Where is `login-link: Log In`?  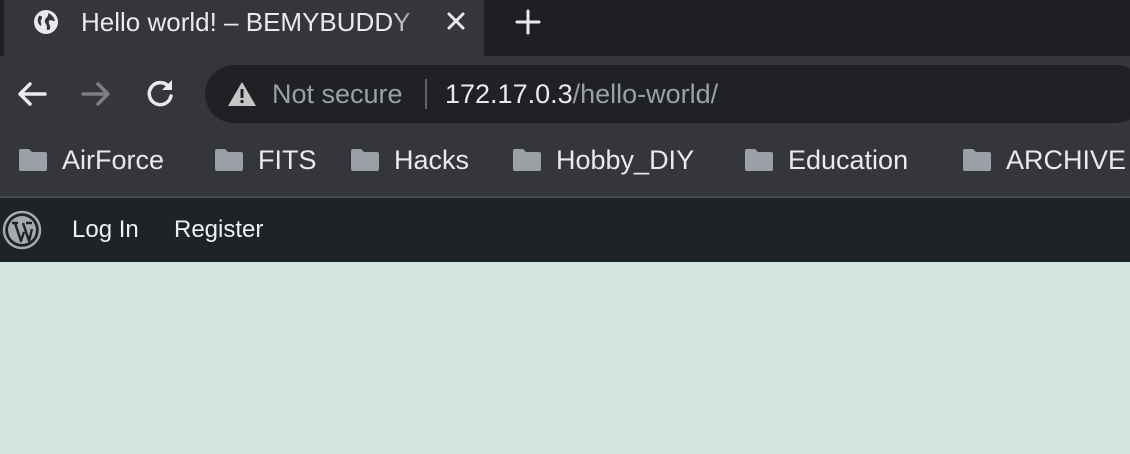
login-link: Log In is located at coordinates (105, 230).